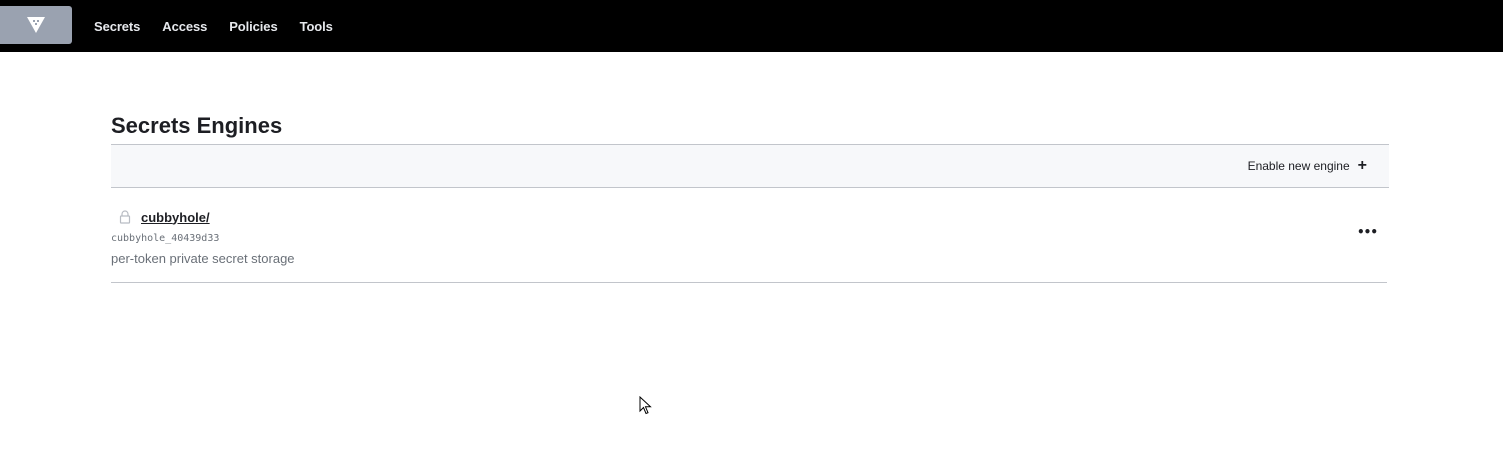 This screenshot has width=1503, height=465. Describe the element at coordinates (165, 238) in the screenshot. I see `engine-accessor: cubbyhole_40439d33` at that location.